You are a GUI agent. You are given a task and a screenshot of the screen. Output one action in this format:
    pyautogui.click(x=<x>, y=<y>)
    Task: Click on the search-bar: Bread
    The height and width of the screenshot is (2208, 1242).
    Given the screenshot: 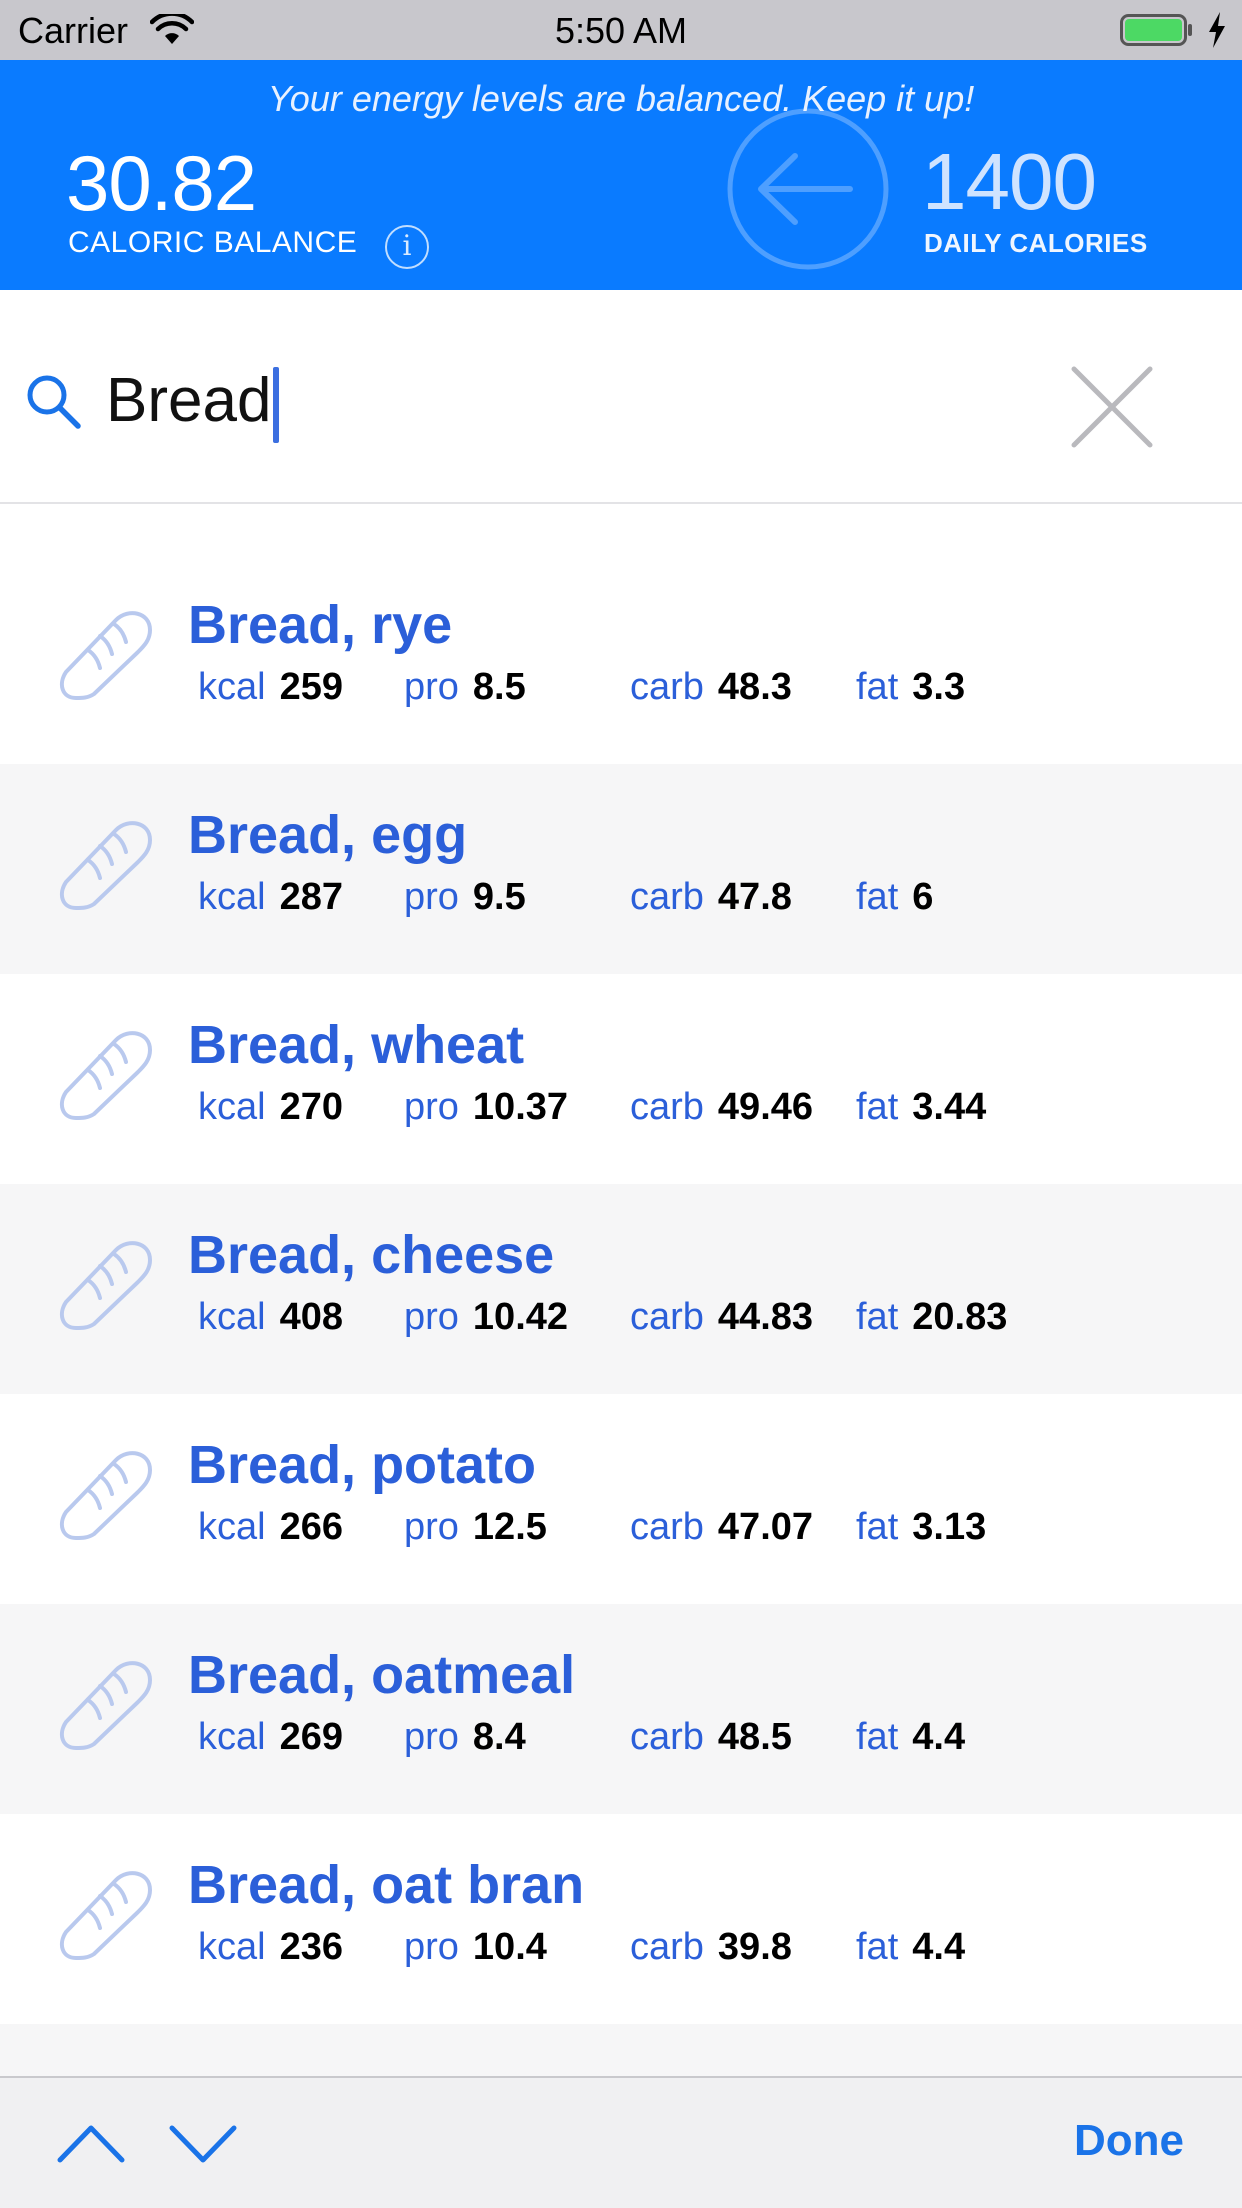 What is the action you would take?
    pyautogui.click(x=621, y=397)
    